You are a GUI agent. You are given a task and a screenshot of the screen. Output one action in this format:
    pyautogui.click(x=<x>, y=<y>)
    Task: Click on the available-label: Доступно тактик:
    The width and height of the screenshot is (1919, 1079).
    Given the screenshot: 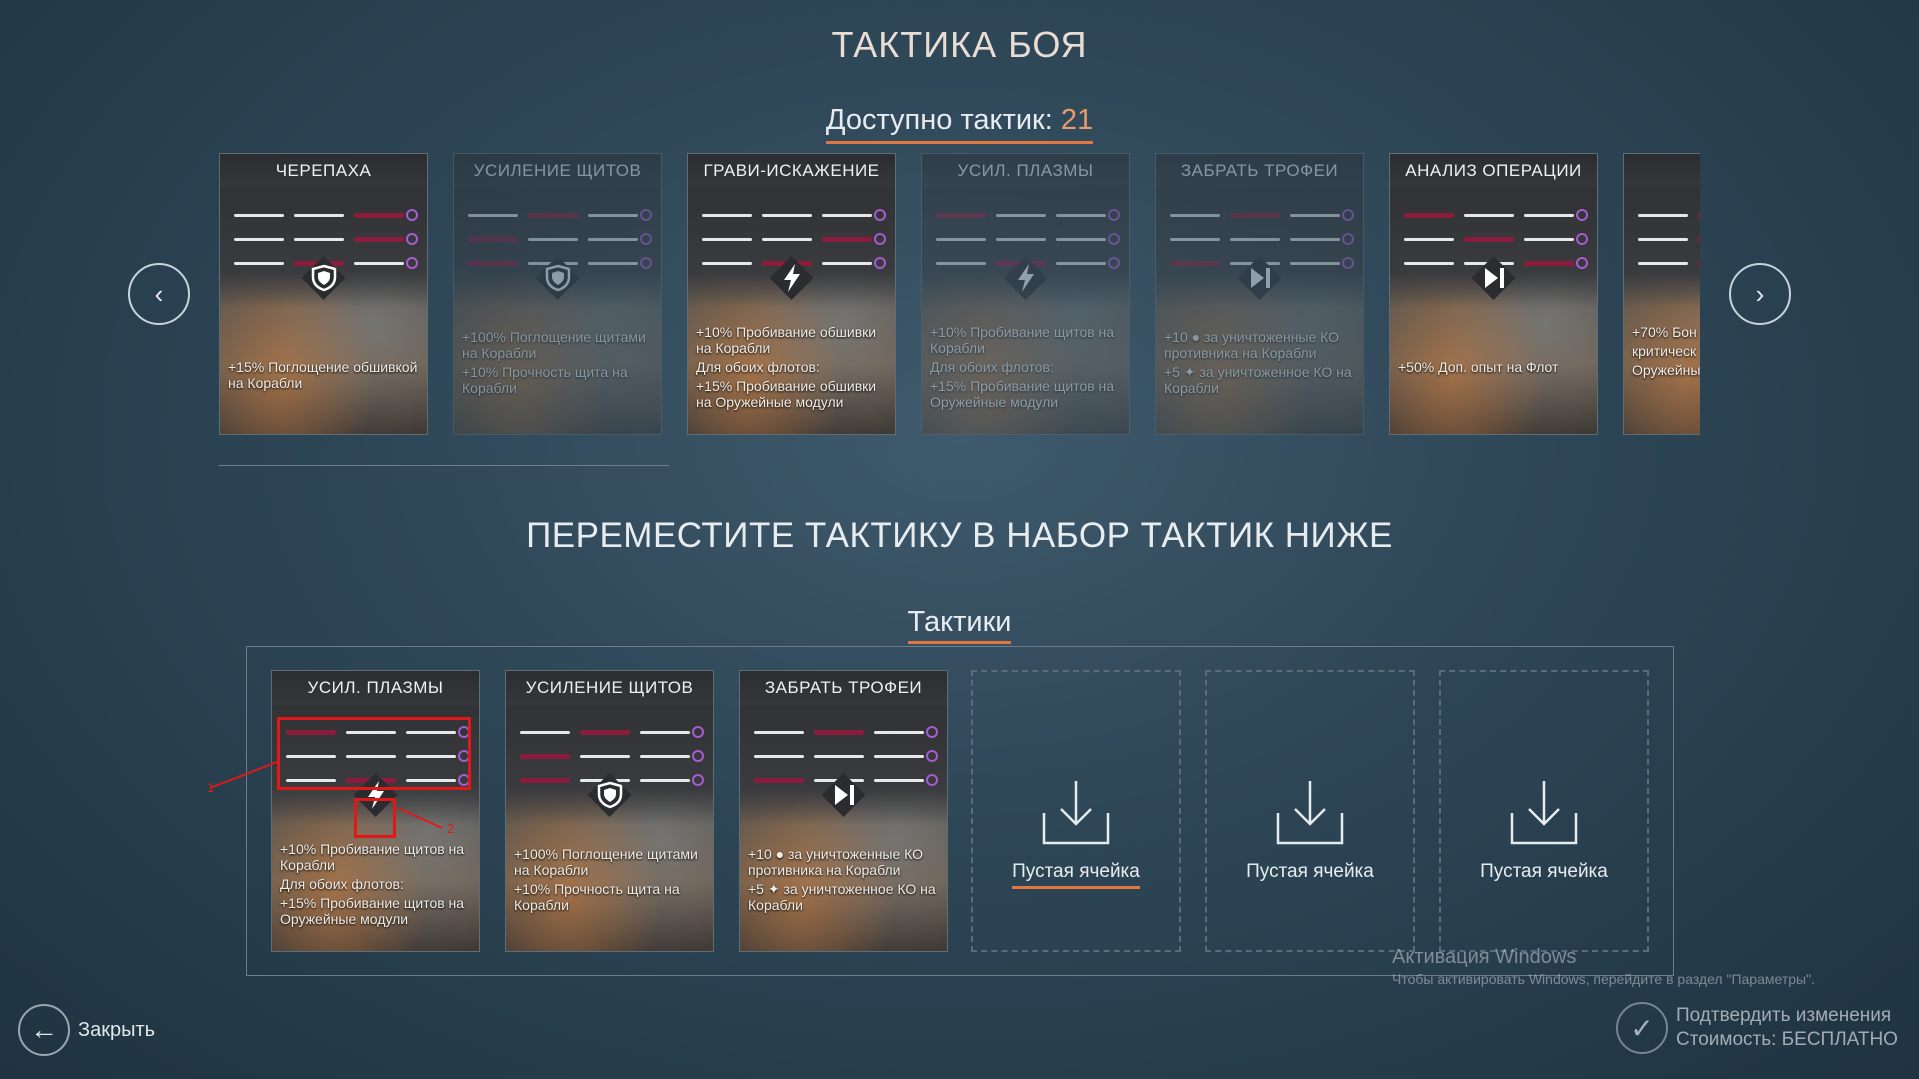 What is the action you would take?
    pyautogui.click(x=939, y=120)
    